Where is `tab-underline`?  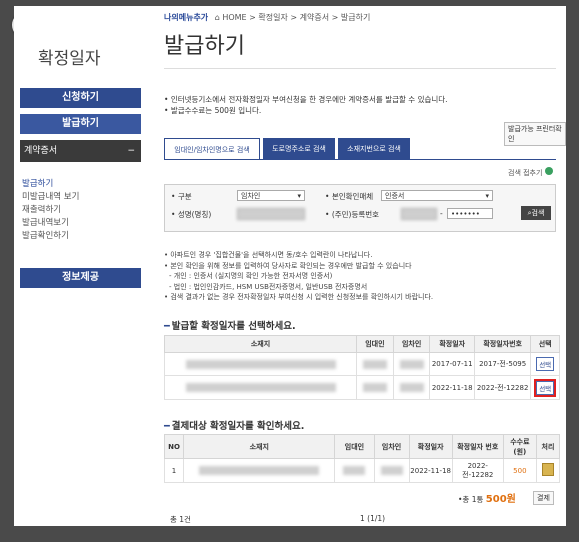
tab-underline is located at coordinates (360, 159).